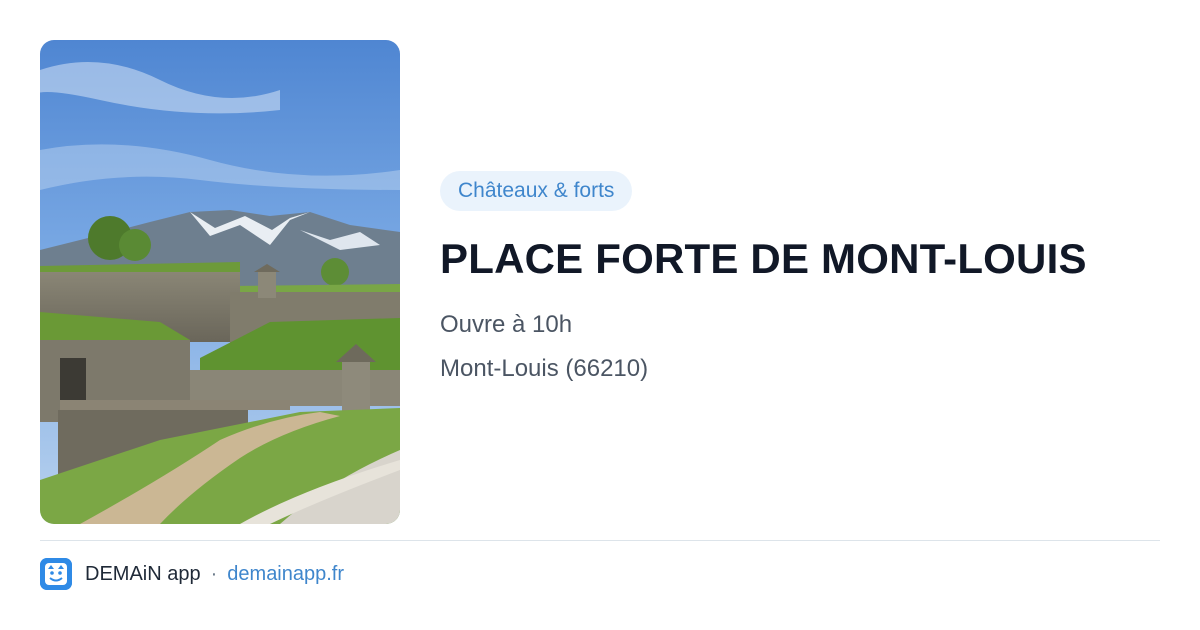 This screenshot has width=1200, height=630. What do you see at coordinates (506, 324) in the screenshot?
I see `opening-hours: Ouvre à 10h` at bounding box center [506, 324].